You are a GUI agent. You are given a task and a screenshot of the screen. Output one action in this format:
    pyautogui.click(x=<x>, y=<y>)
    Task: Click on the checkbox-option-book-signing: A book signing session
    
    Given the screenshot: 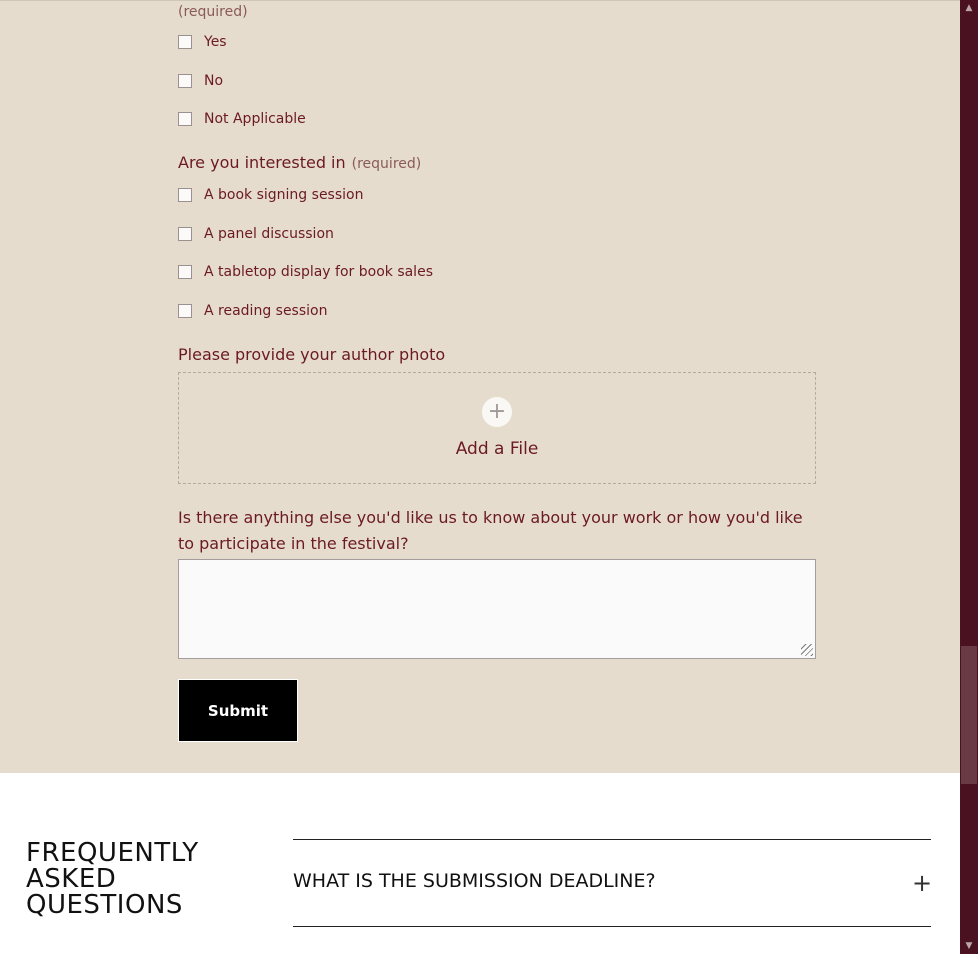 What is the action you would take?
    pyautogui.click(x=270, y=195)
    